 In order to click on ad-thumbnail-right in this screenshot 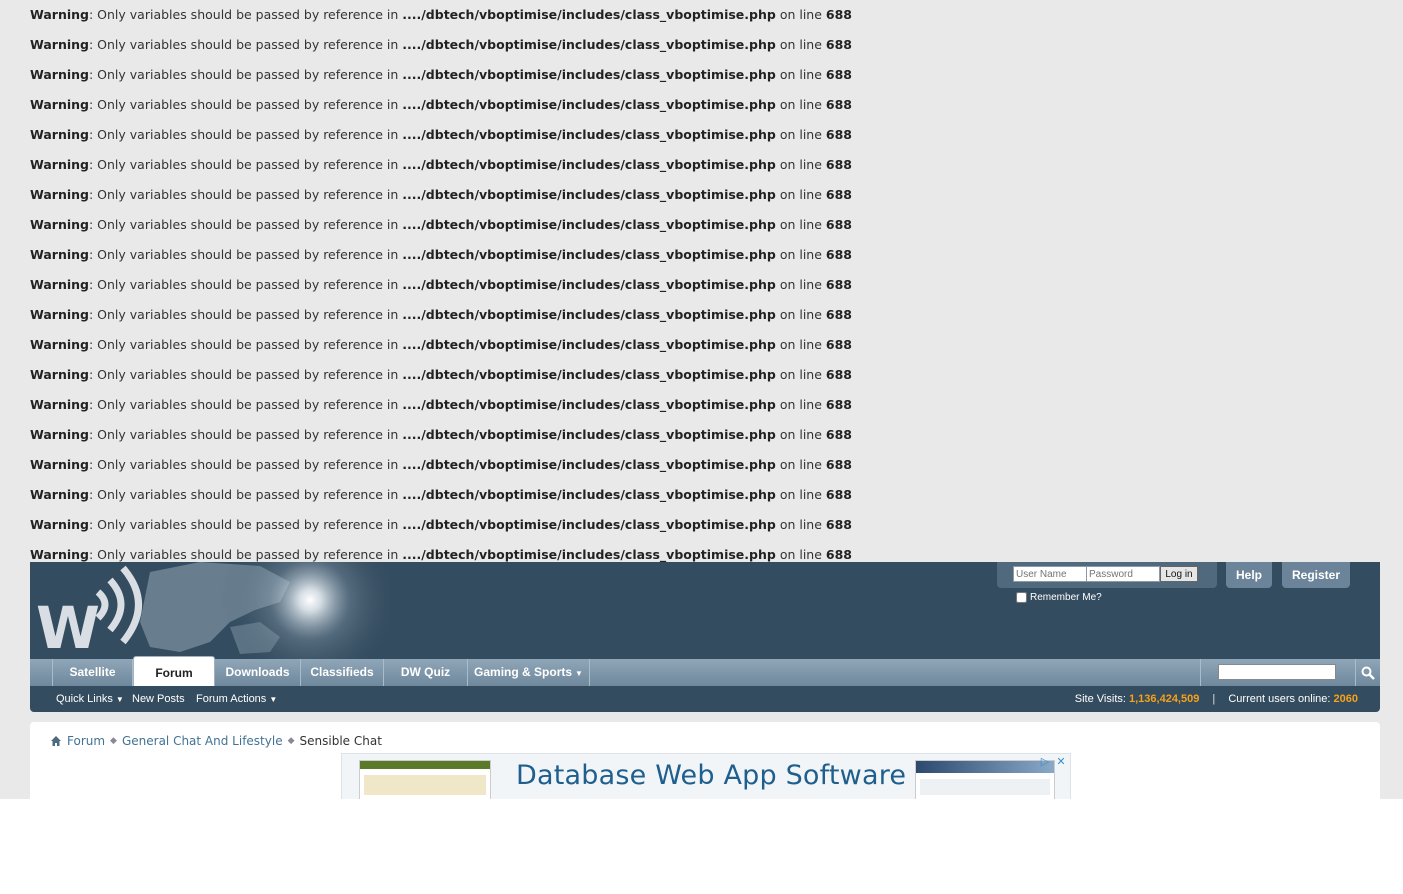, I will do `click(985, 780)`.